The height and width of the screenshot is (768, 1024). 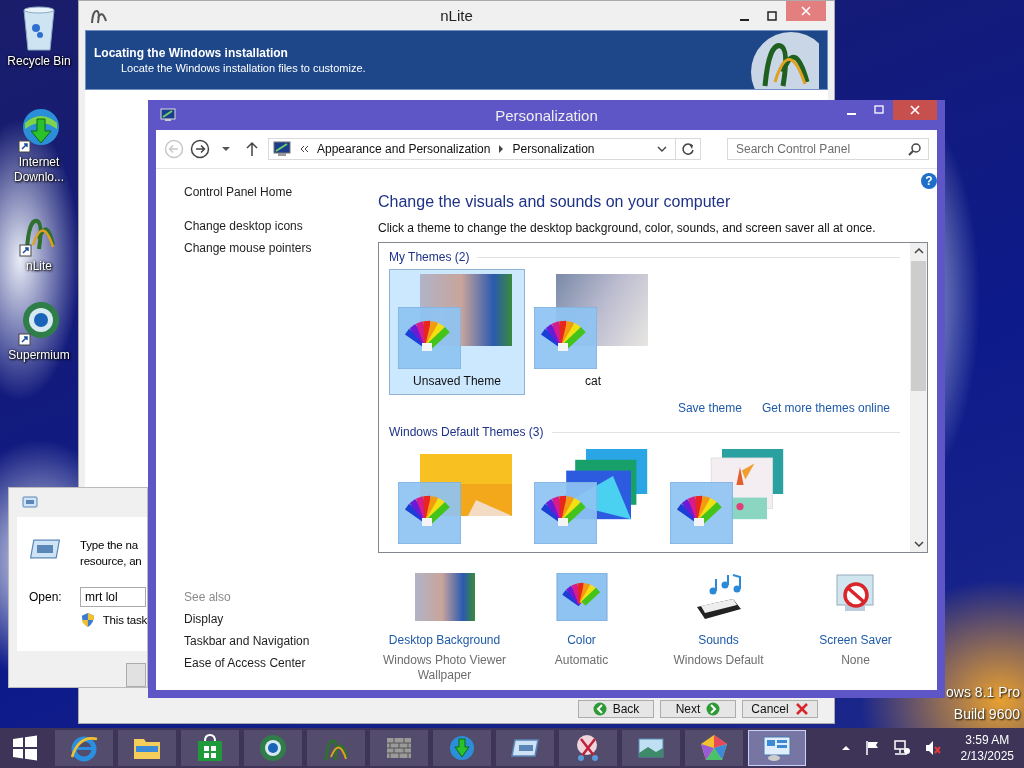 I want to click on shopping-bag-icon, so click(x=210, y=748).